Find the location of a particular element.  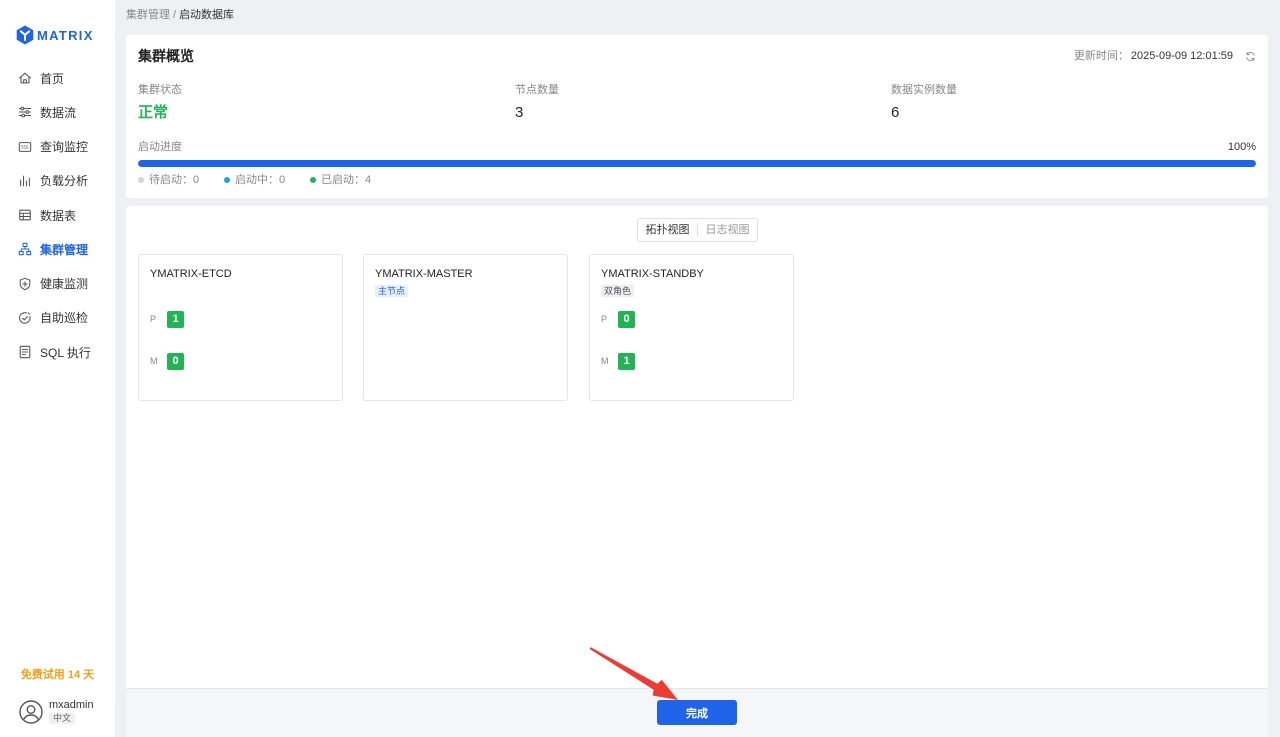

inspection-icon is located at coordinates (25, 318).